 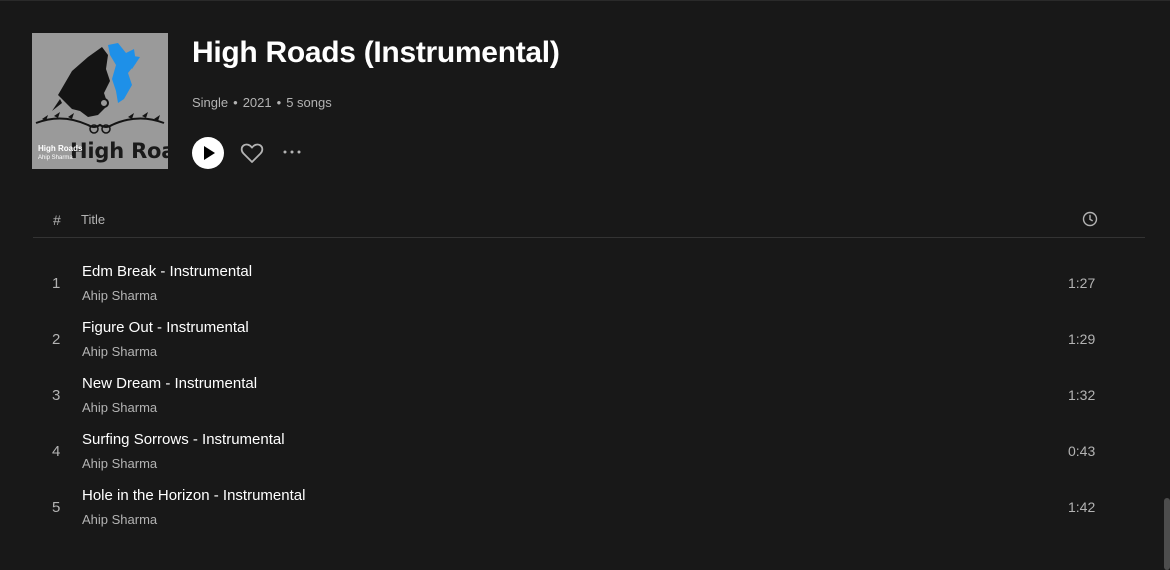 I want to click on scrollbar, so click(x=1167, y=534).